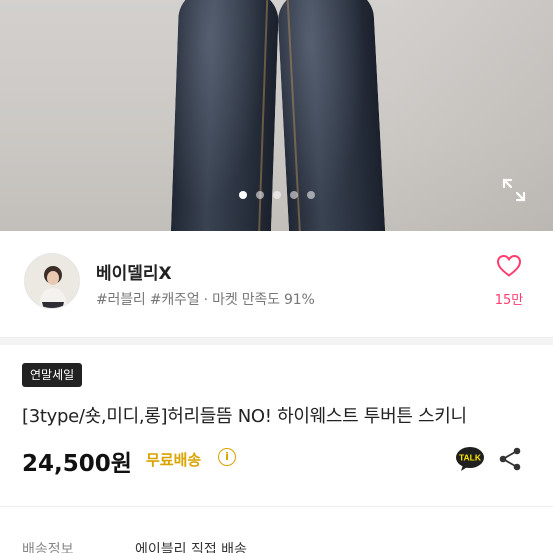 The width and height of the screenshot is (553, 553). I want to click on talk-label: TALK, so click(470, 458).